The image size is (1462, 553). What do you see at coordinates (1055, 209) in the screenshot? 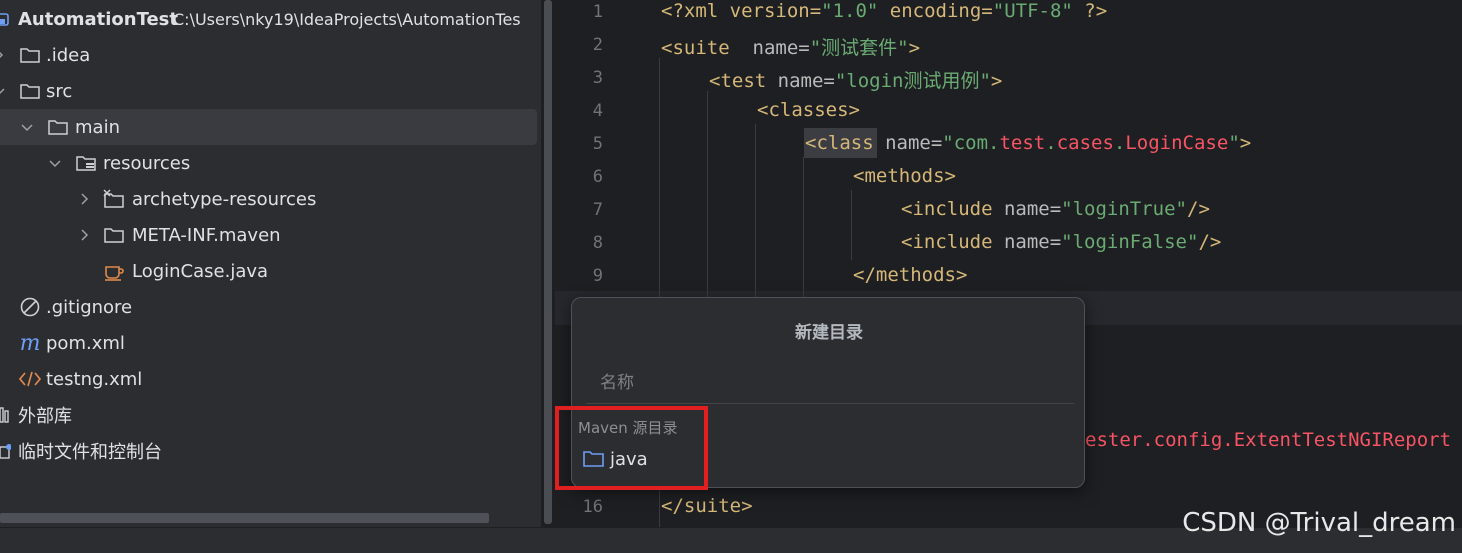
I see `code-line-7: <include name="loginTrue"/>` at bounding box center [1055, 209].